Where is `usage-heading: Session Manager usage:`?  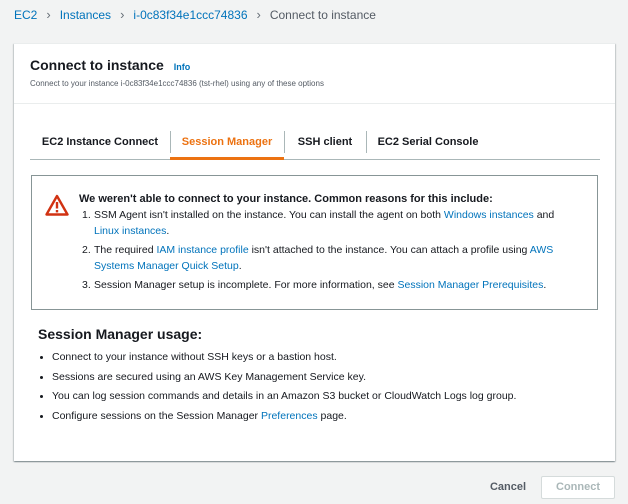 usage-heading: Session Manager usage: is located at coordinates (120, 334).